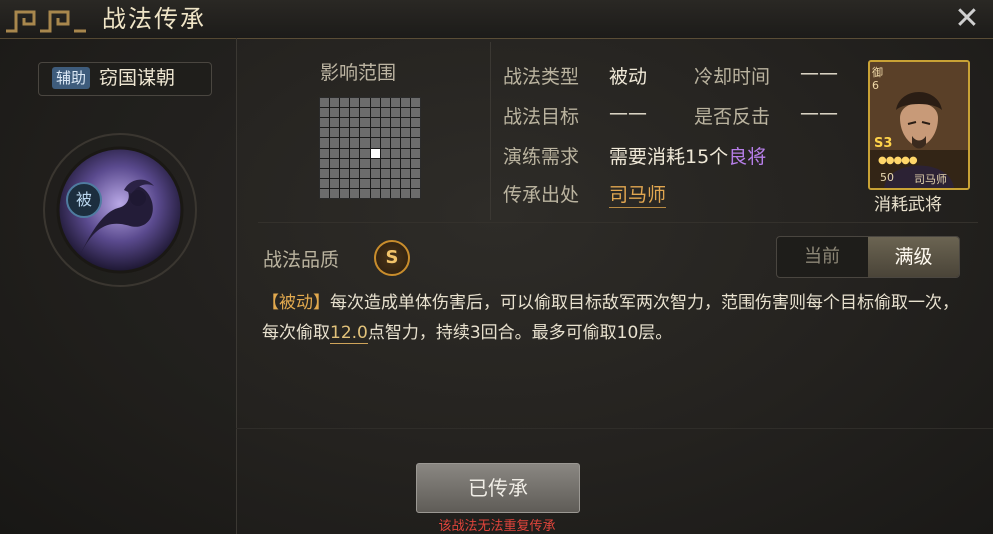  Describe the element at coordinates (520, 333) in the screenshot. I see `description-text-end: 点智力，持续3回合。最多可偷取10层。` at that location.